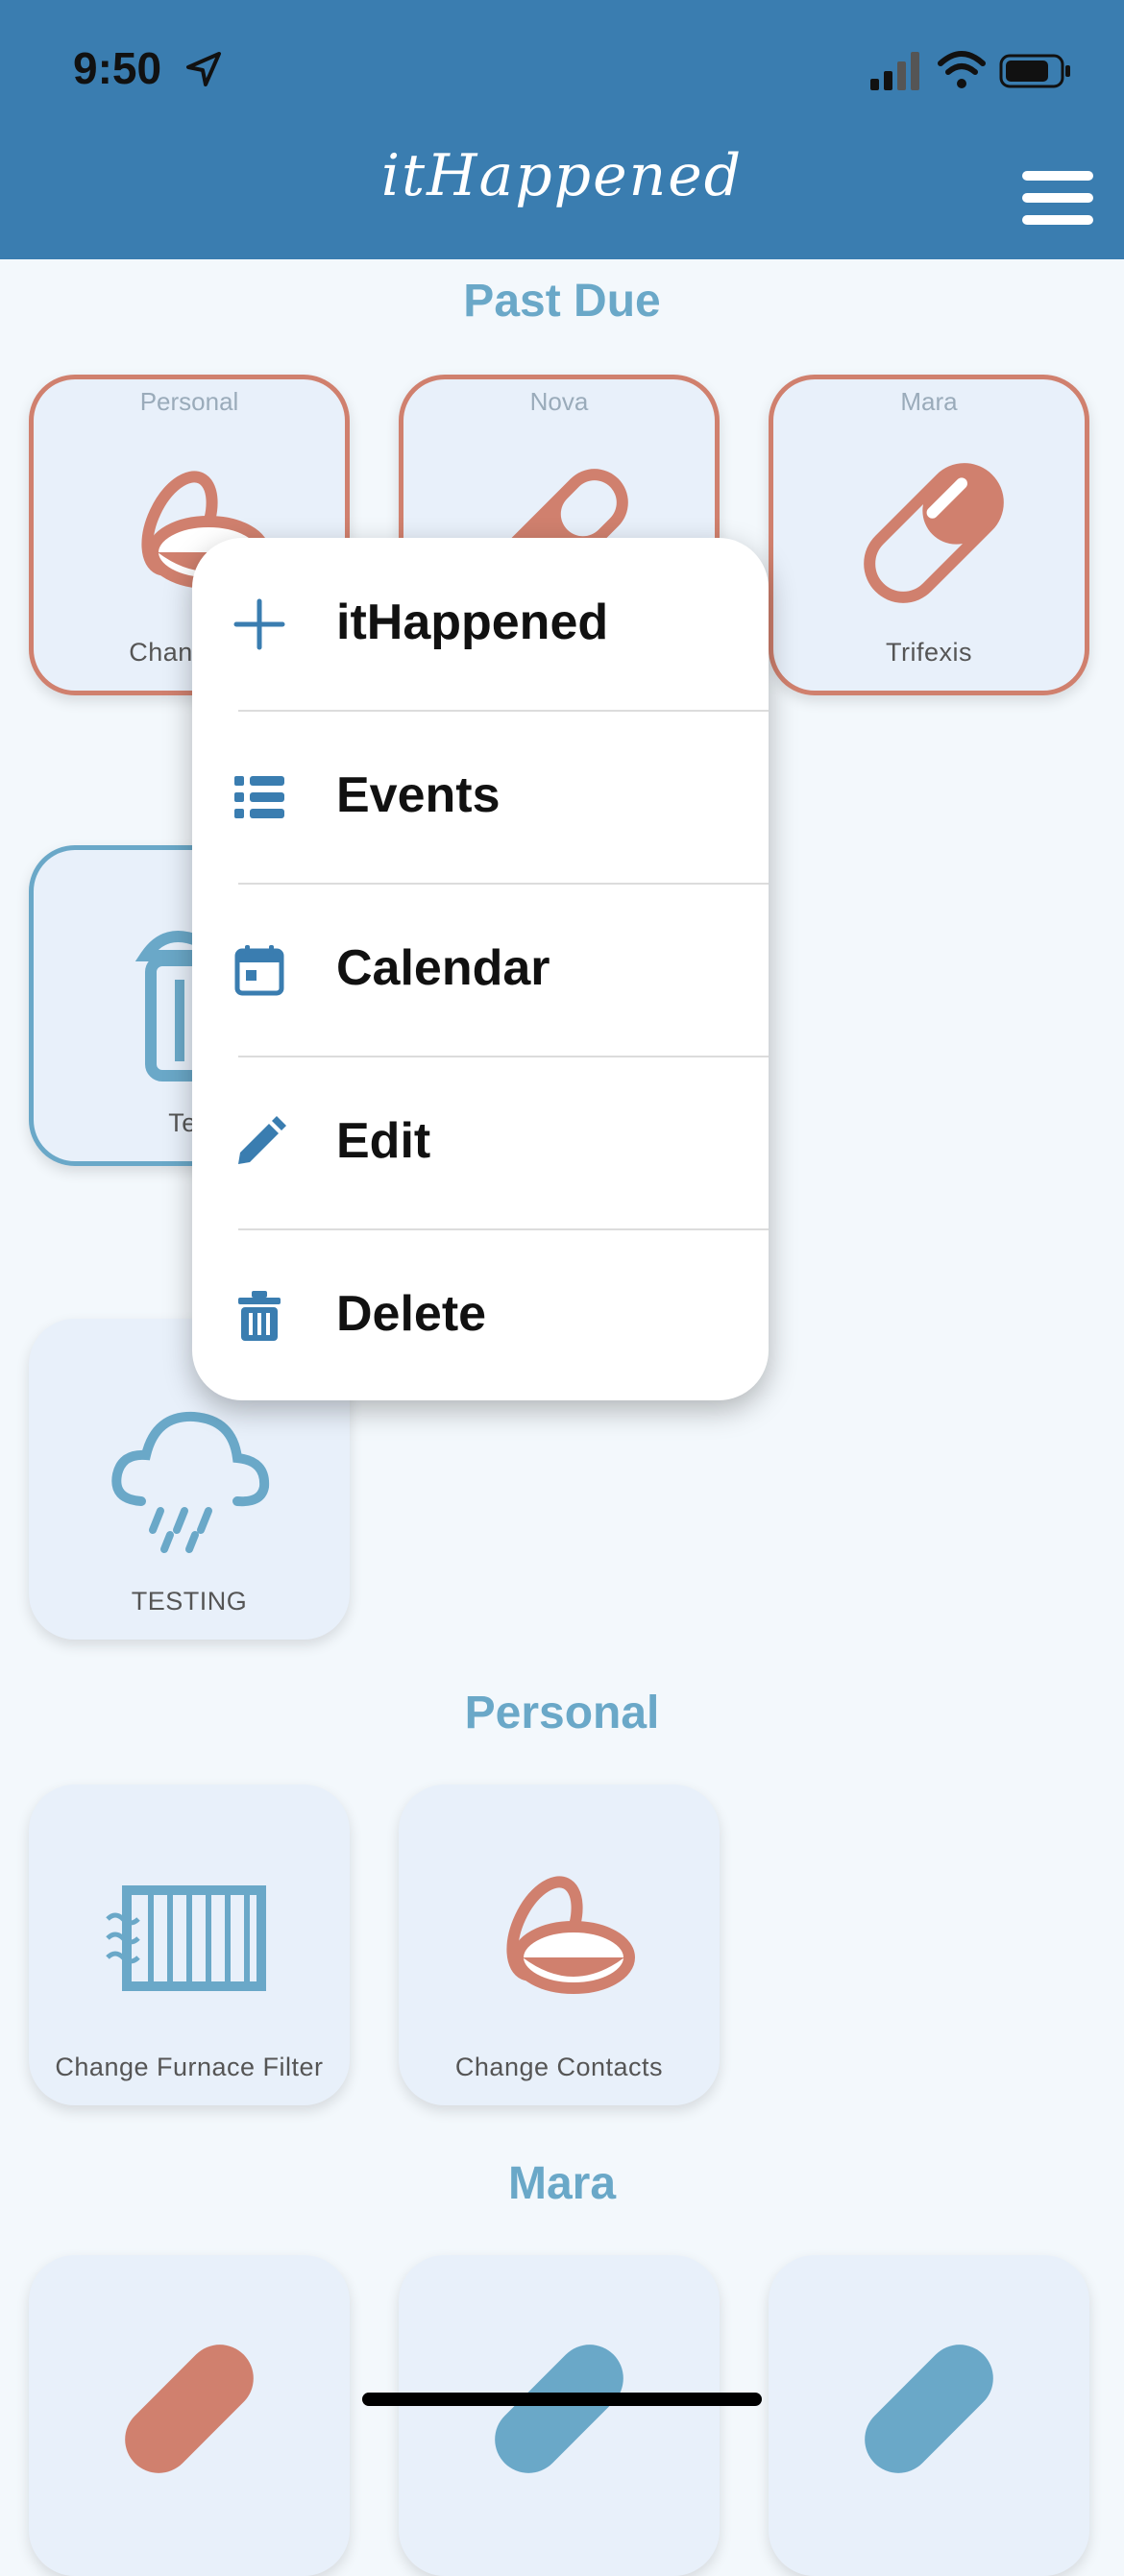  What do you see at coordinates (412, 1314) in the screenshot?
I see `menu-item-label: Delete` at bounding box center [412, 1314].